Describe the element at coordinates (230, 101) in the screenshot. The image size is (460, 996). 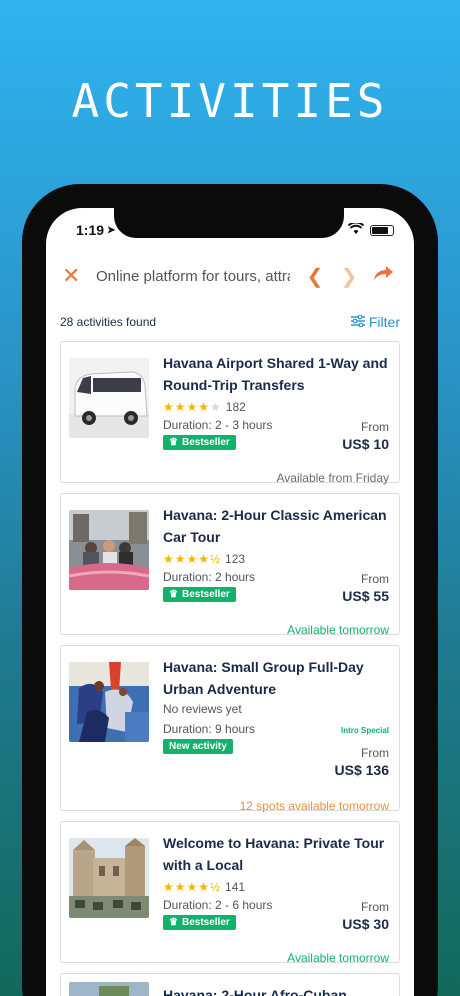
I see `hero-title: ACTIVITIES` at that location.